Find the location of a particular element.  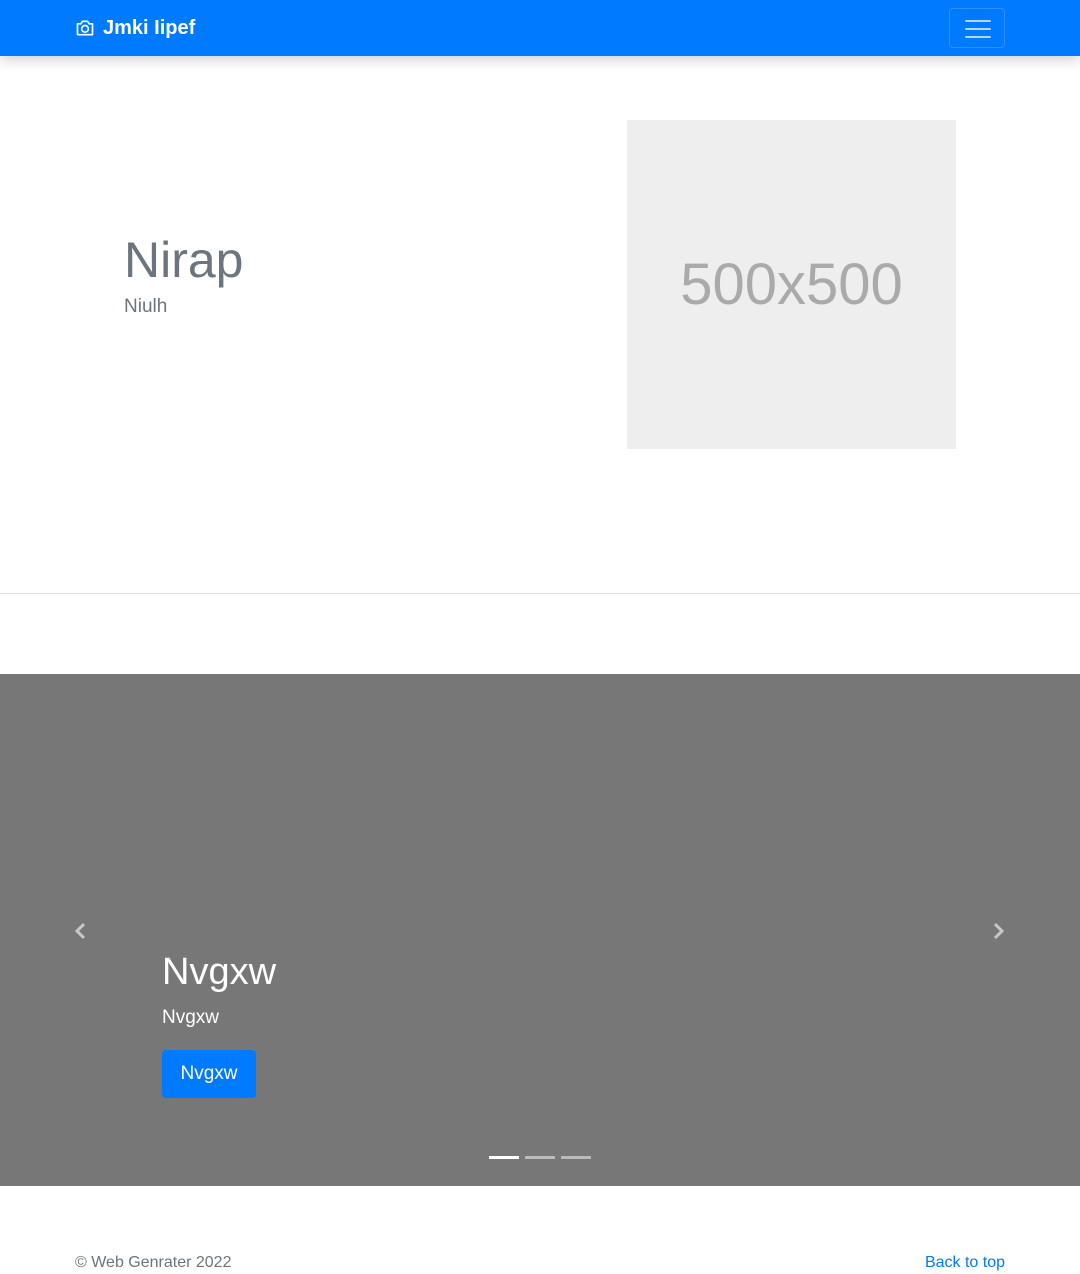

navbar-toggler-button is located at coordinates (977, 28).